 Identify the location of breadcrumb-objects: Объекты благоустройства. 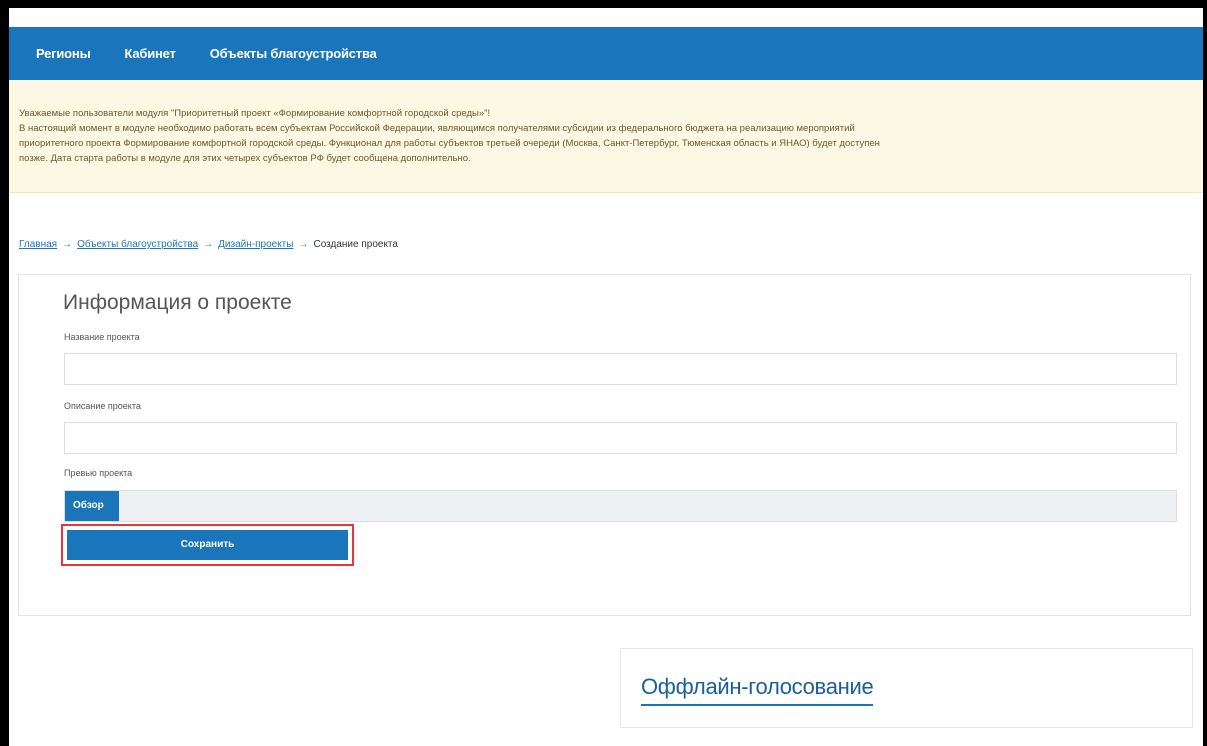
(137, 244).